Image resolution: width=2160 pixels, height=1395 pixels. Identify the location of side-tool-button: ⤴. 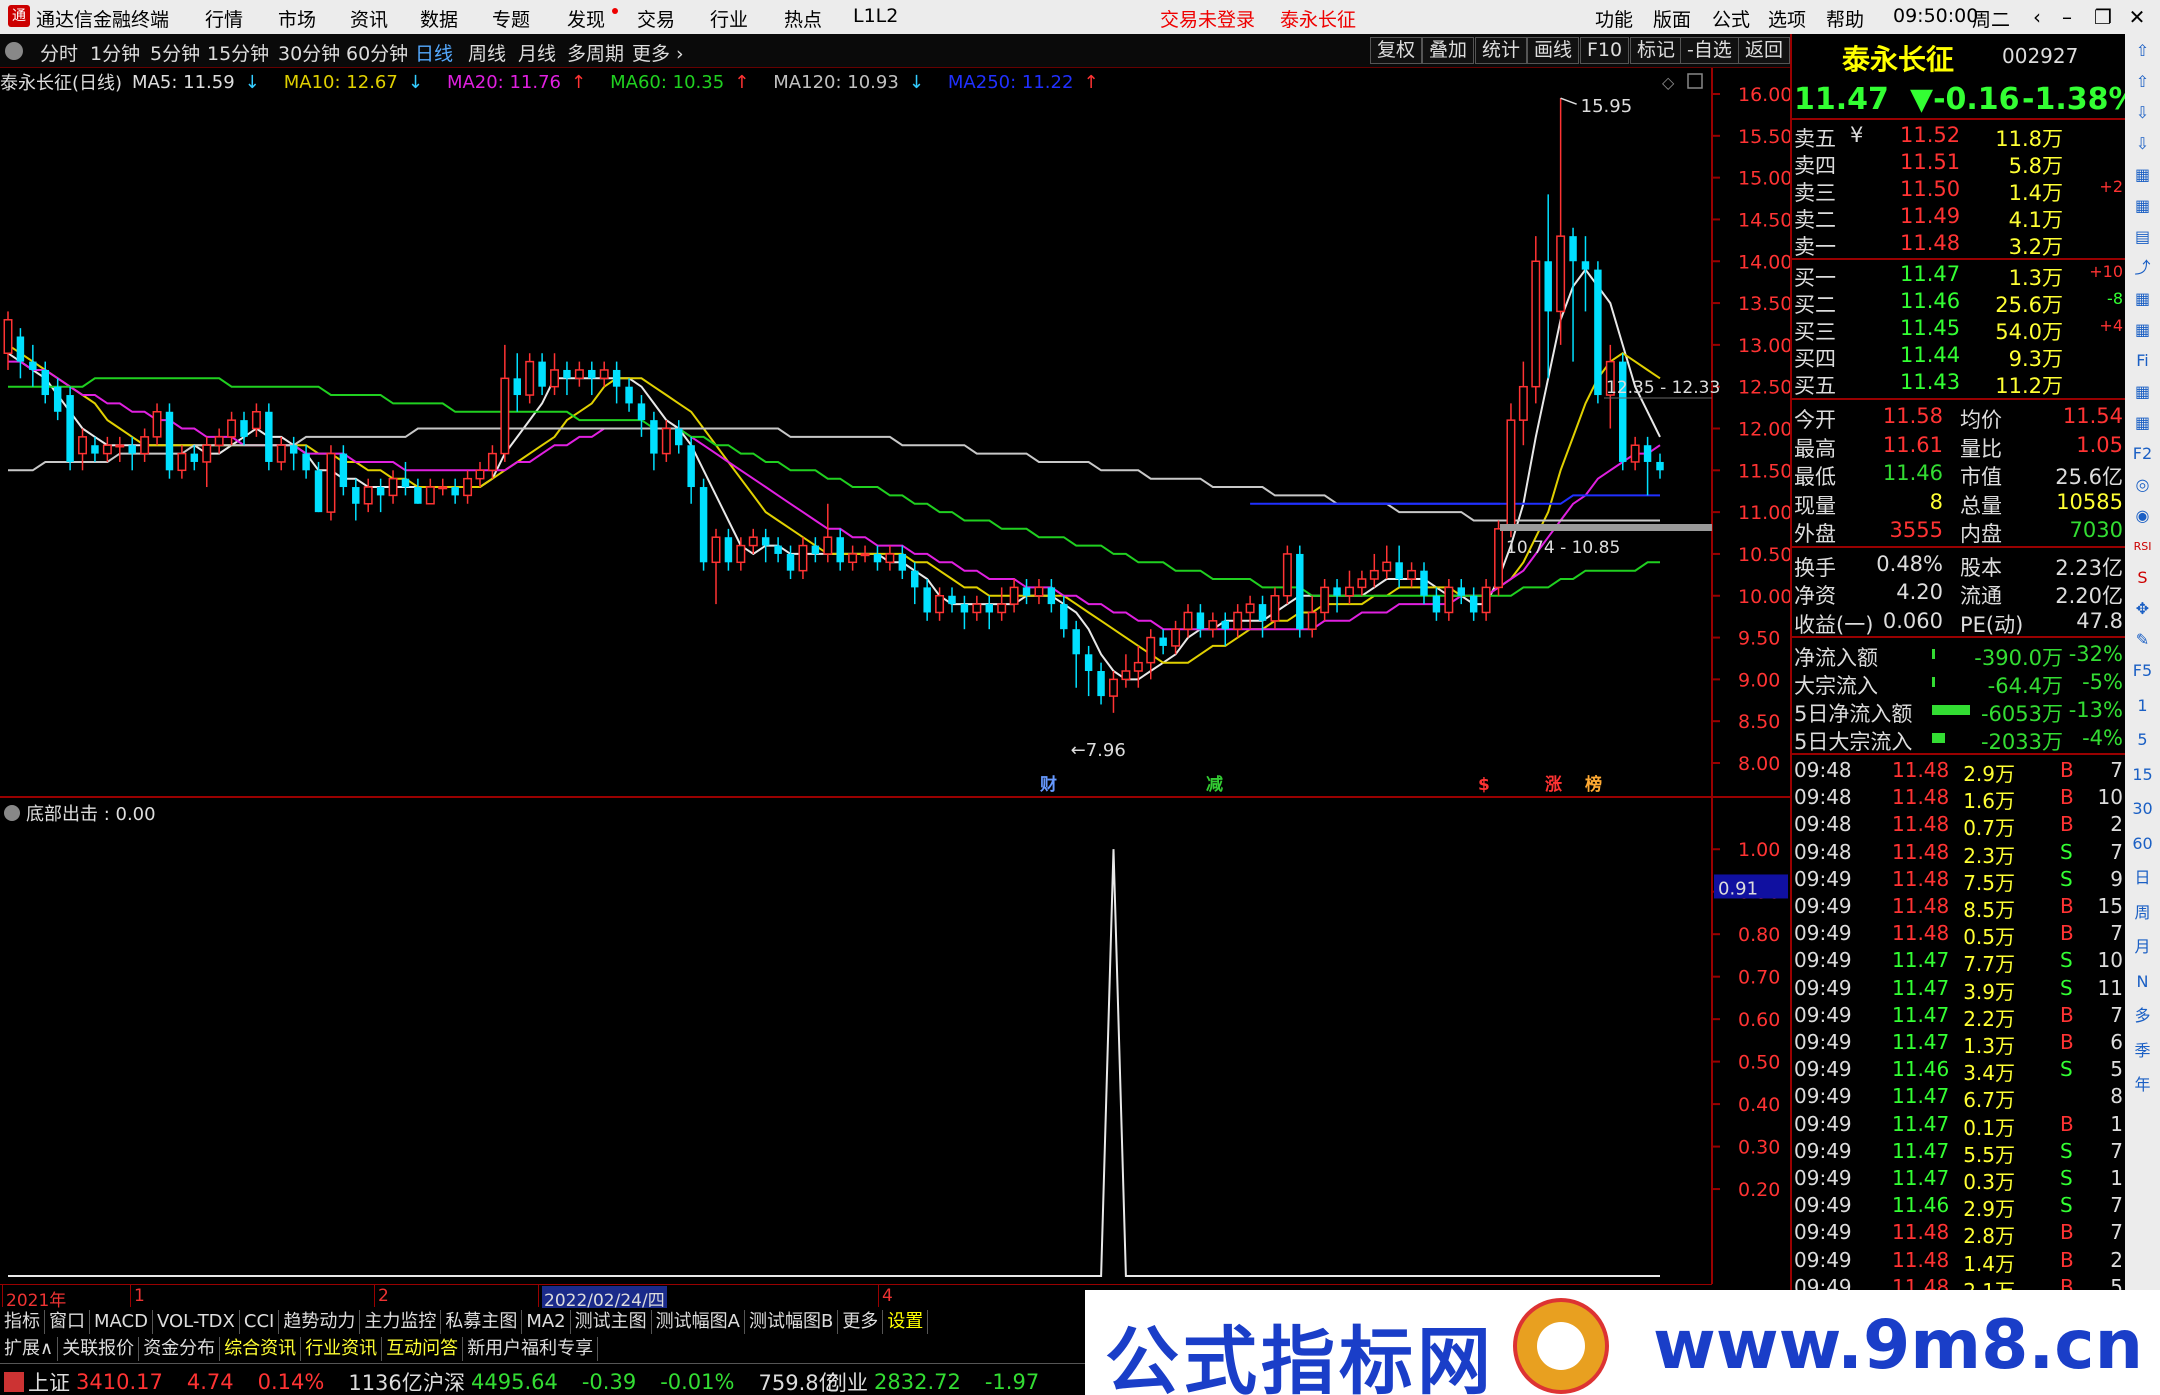
(2142, 267).